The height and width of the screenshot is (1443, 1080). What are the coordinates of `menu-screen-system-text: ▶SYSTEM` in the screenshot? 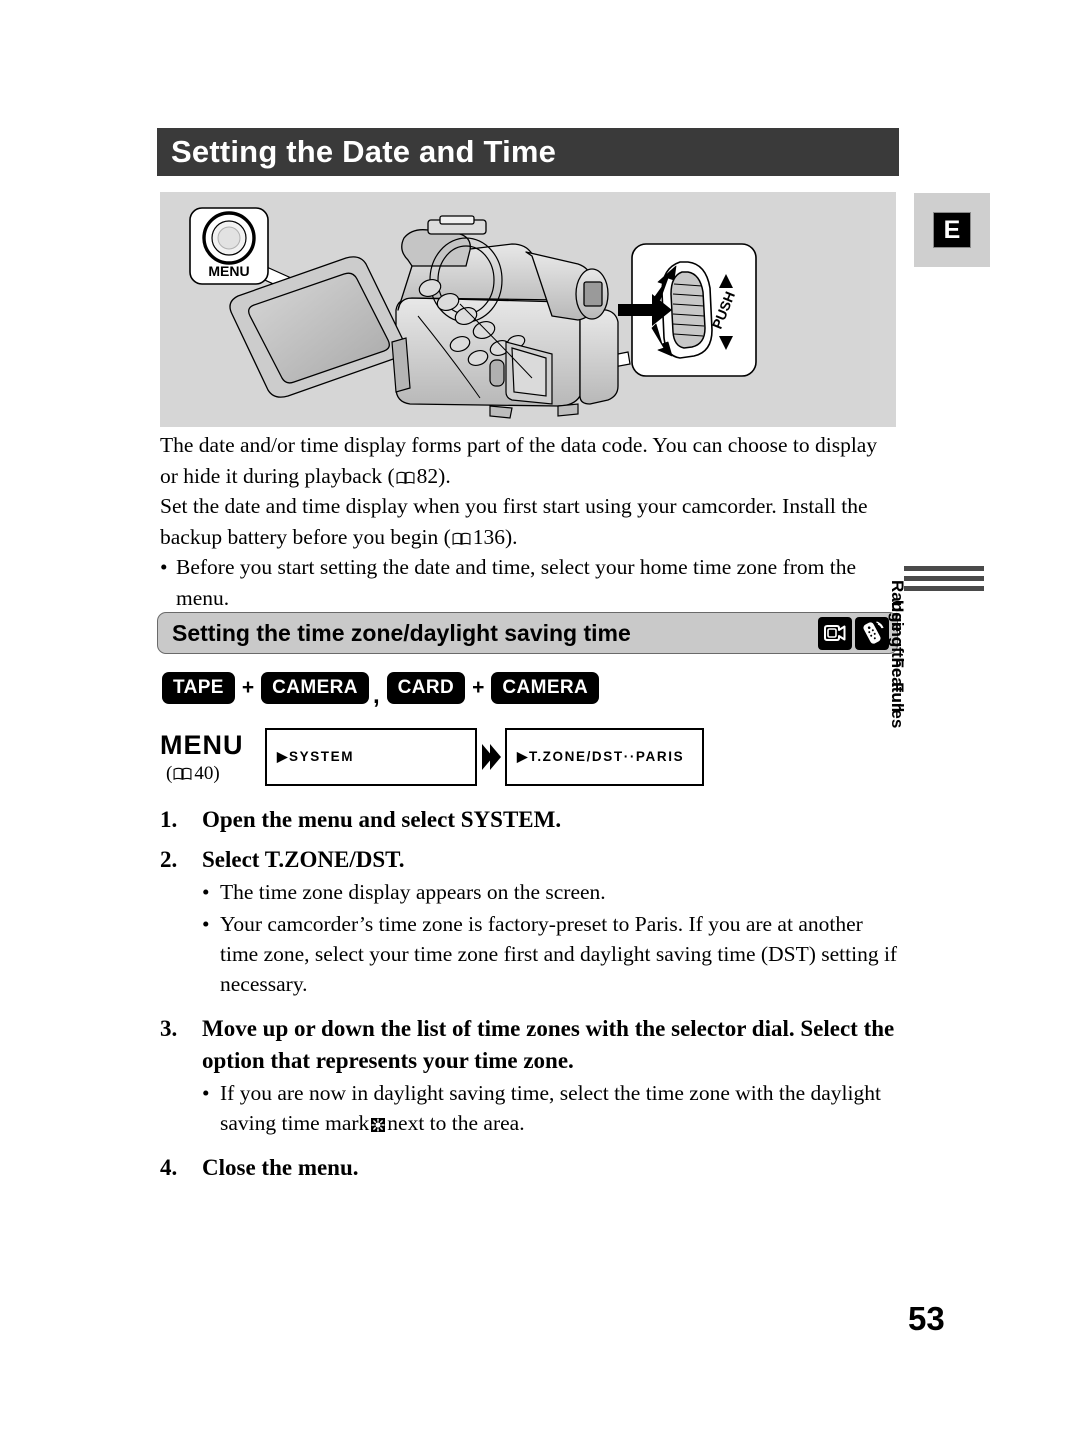 It's located at (316, 756).